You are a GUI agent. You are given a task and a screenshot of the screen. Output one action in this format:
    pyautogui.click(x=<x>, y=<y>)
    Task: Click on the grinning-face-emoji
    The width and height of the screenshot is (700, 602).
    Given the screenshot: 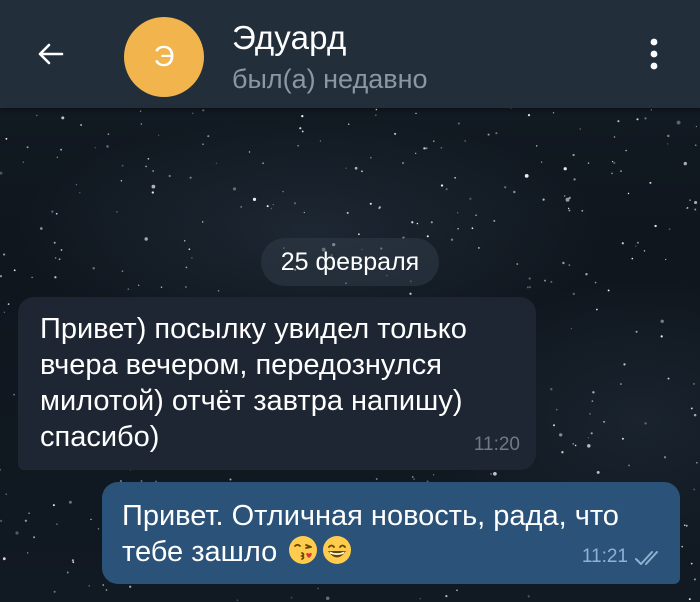 What is the action you would take?
    pyautogui.click(x=337, y=550)
    